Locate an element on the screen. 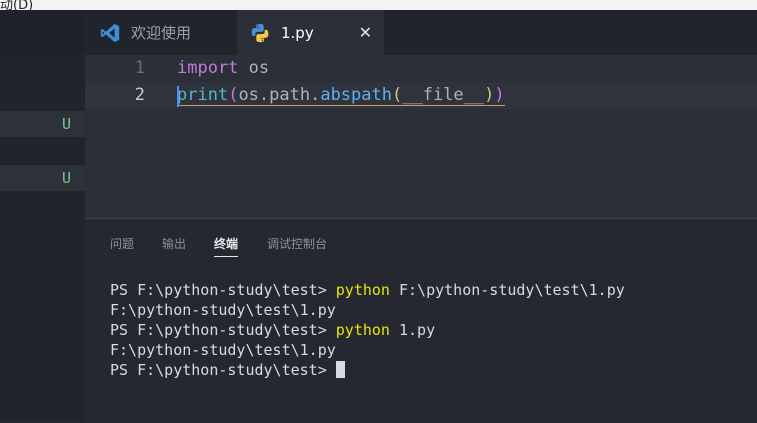 This screenshot has height=423, width=757. tab-1-py: 1.py ✕ is located at coordinates (310, 32).